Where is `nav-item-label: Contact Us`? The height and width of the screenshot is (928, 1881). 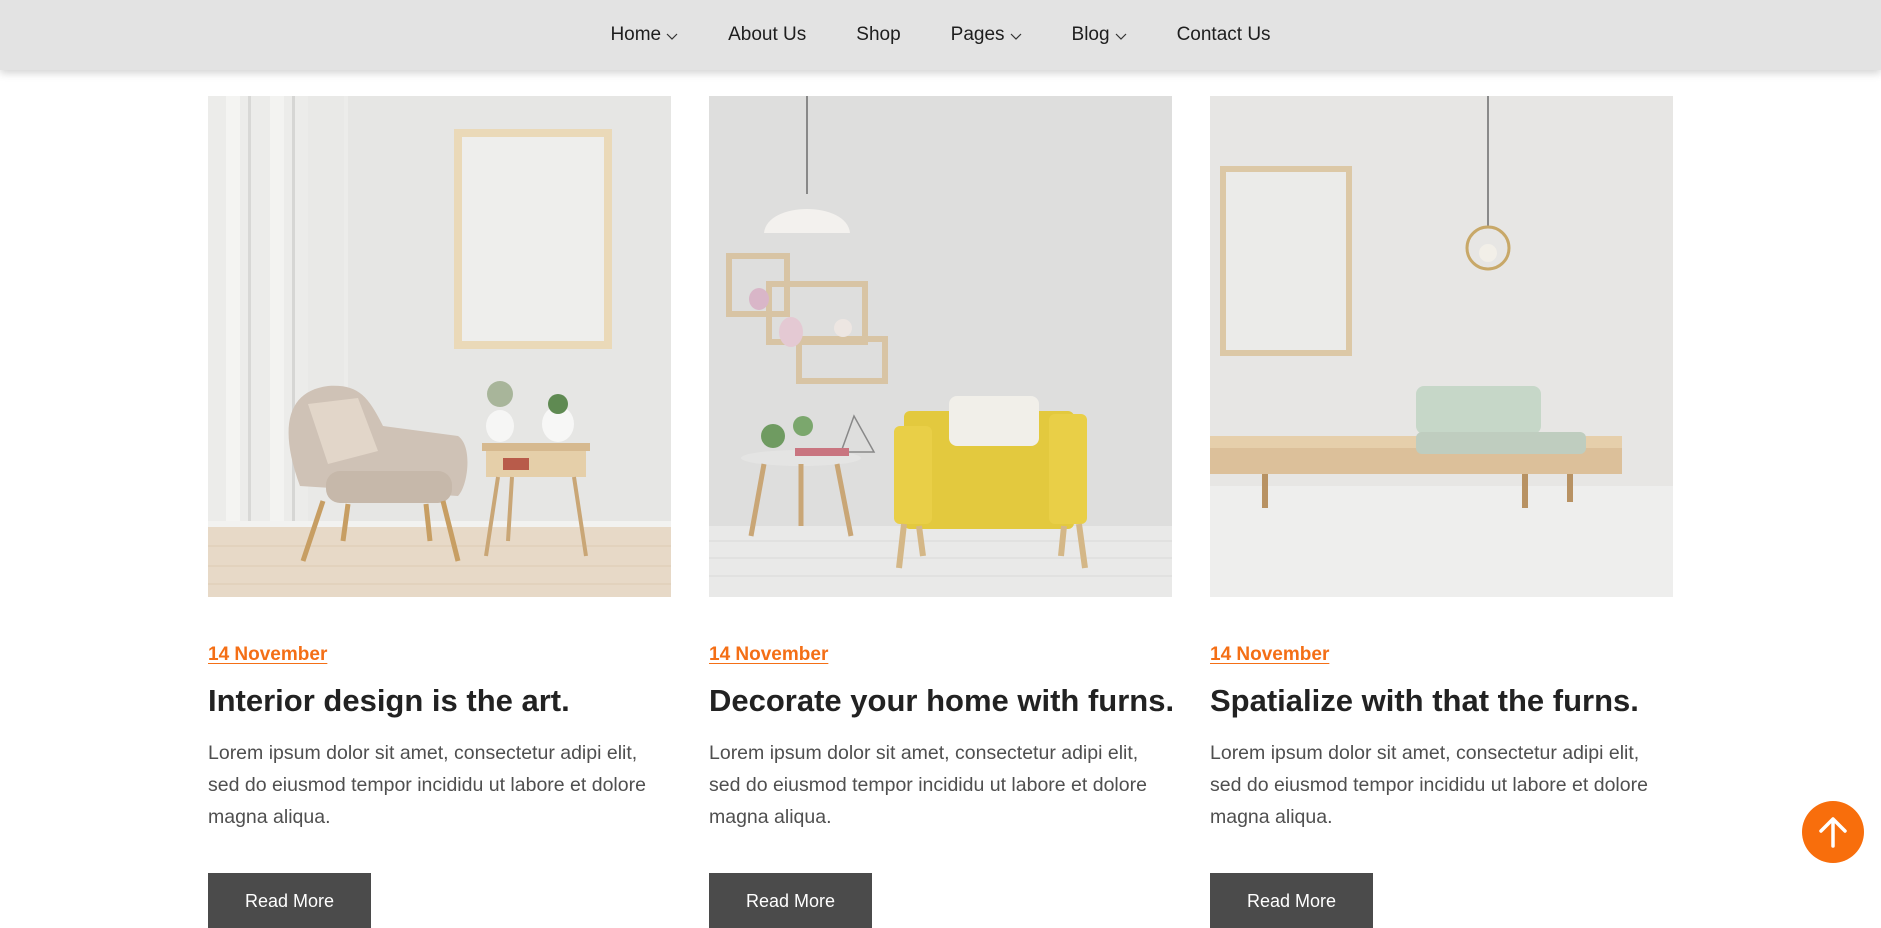
nav-item-label: Contact Us is located at coordinates (1223, 34).